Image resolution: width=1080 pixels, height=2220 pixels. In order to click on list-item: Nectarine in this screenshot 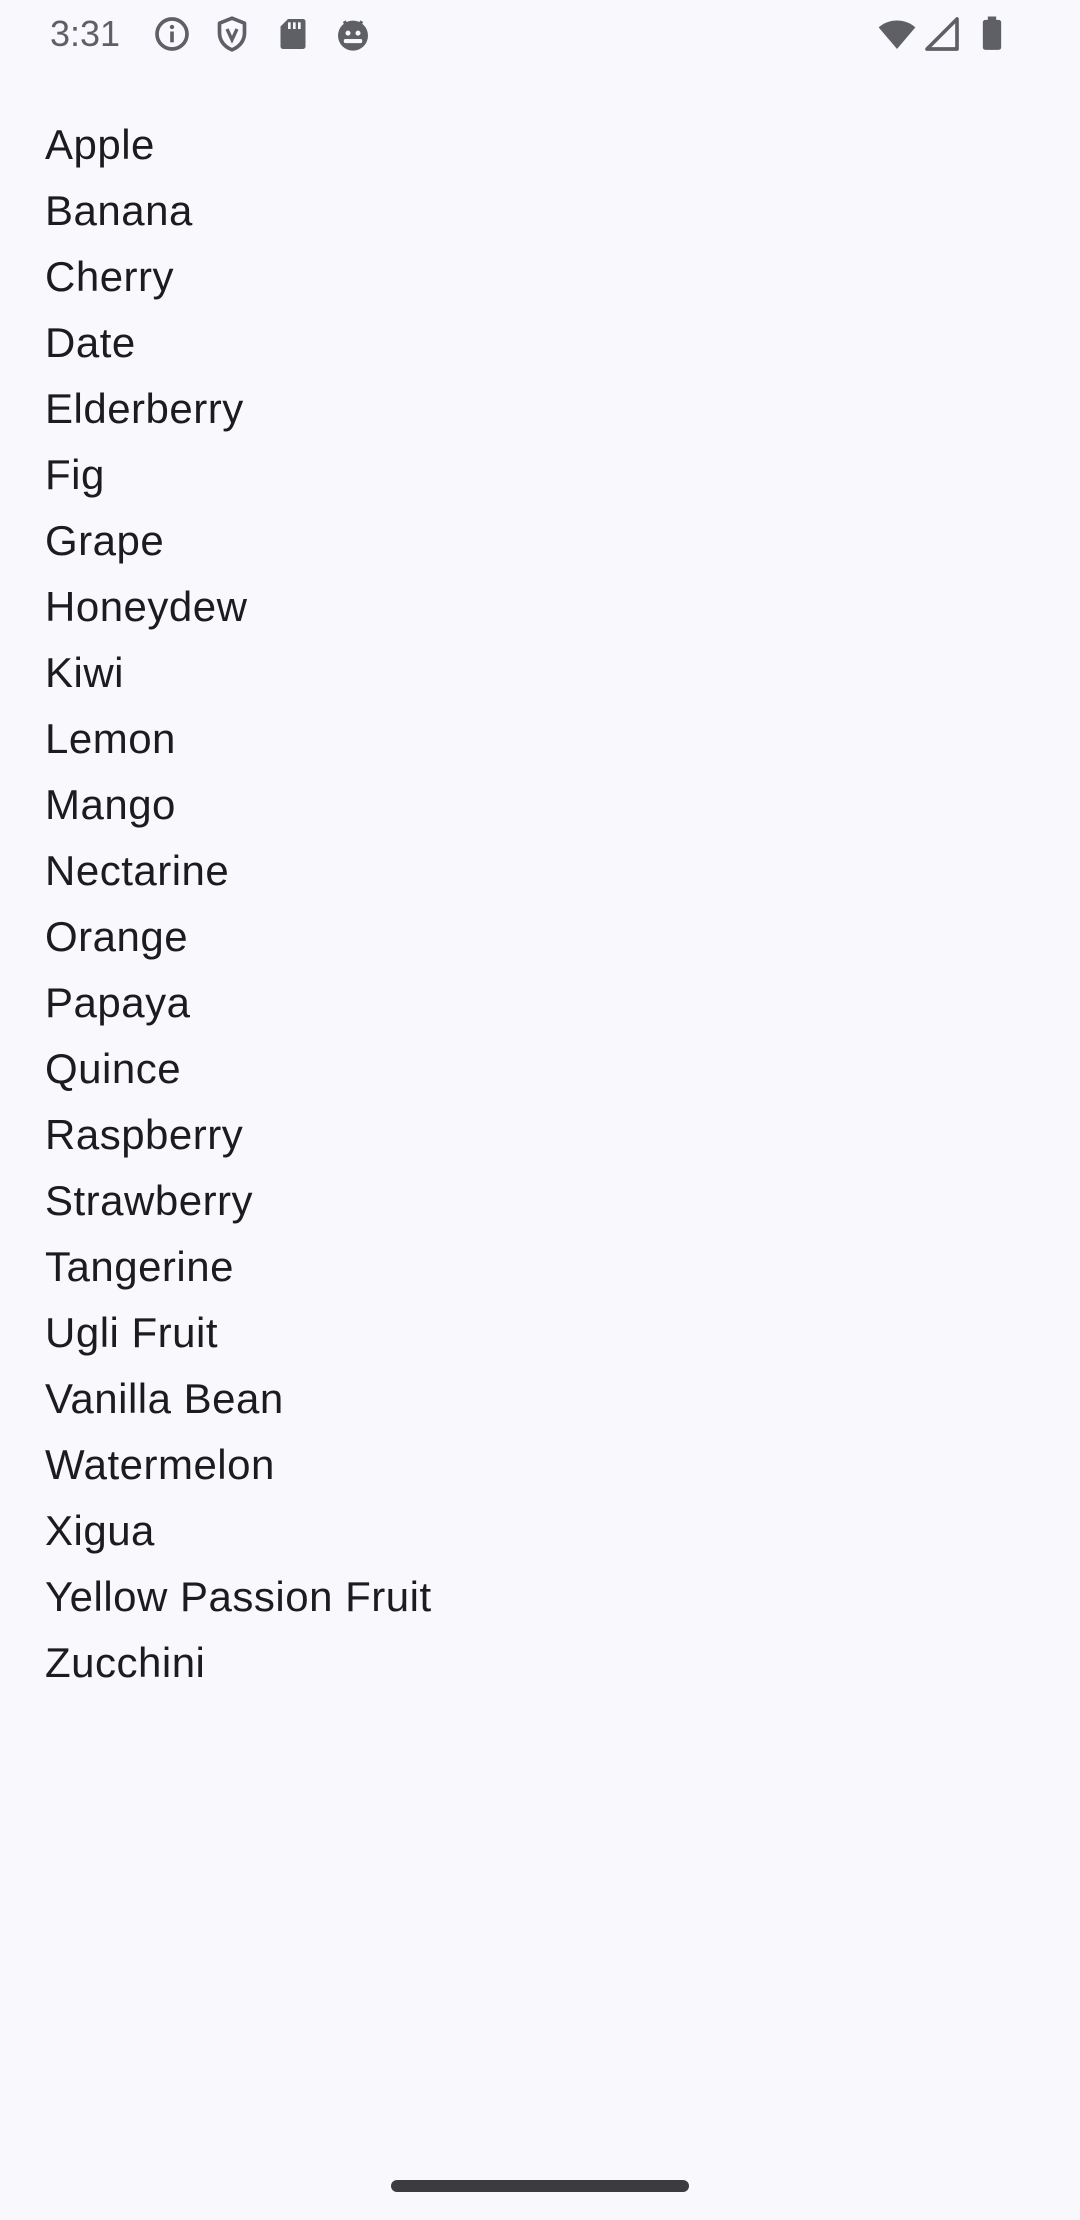, I will do `click(137, 870)`.